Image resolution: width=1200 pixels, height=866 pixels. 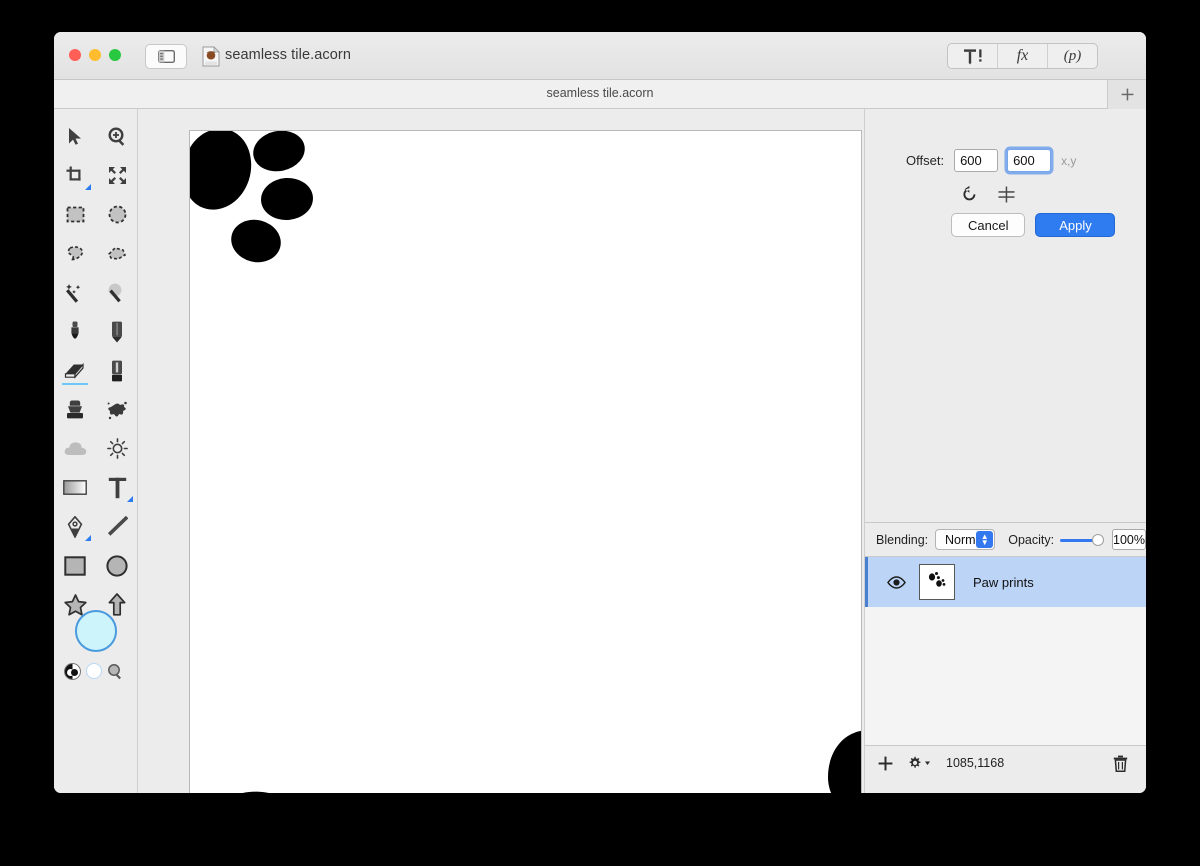 I want to click on foreground-color-swatch, so click(x=96, y=631).